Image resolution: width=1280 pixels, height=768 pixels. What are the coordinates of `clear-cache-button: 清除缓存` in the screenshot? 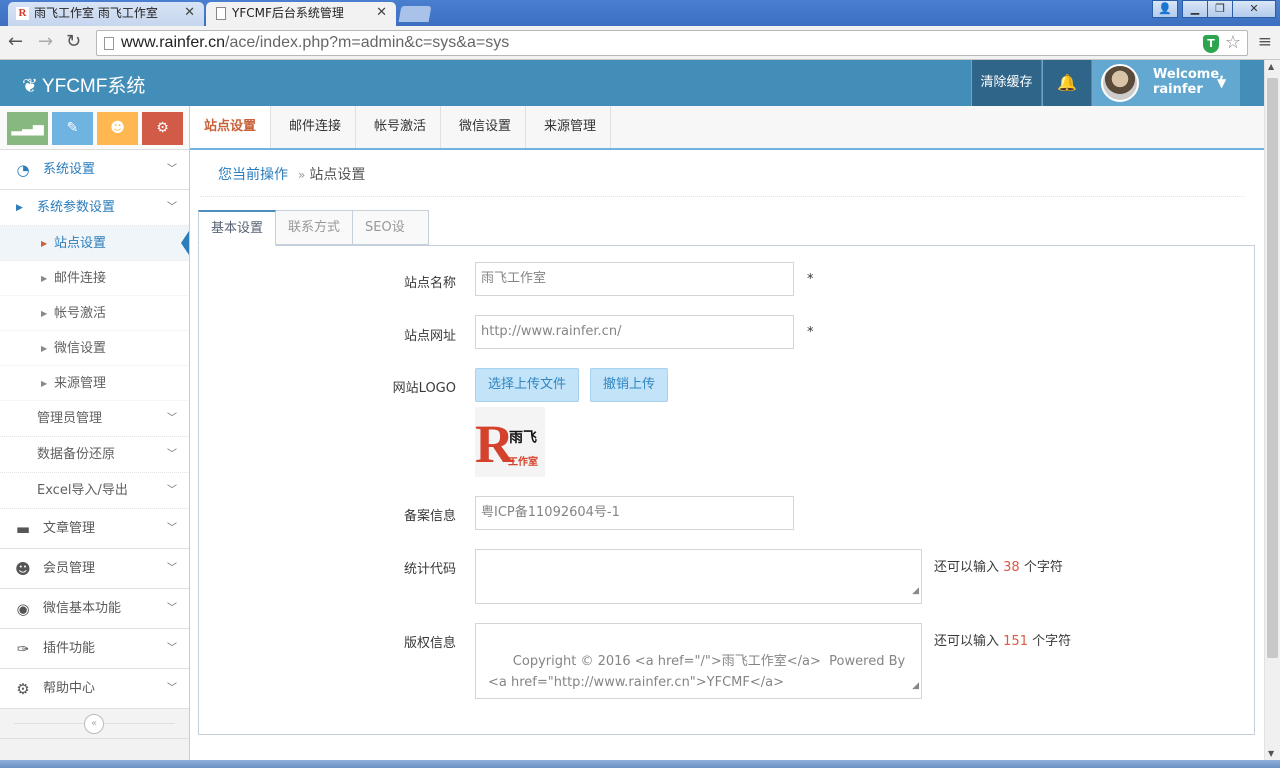 It's located at (1006, 83).